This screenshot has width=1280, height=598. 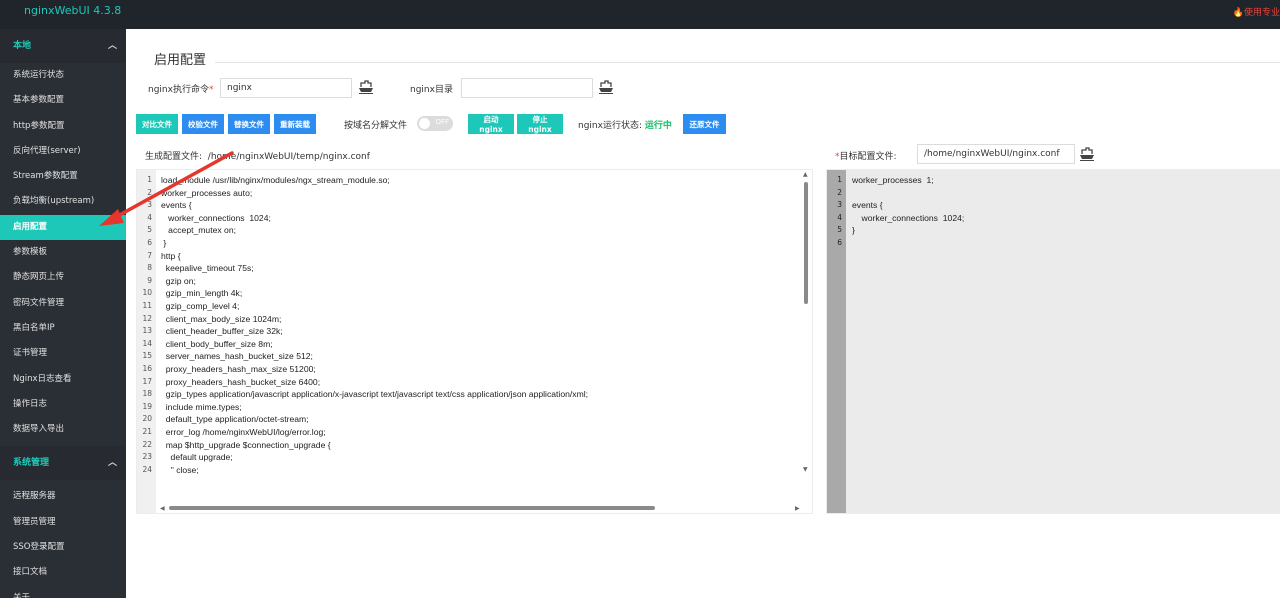 What do you see at coordinates (474, 457) in the screenshot?
I see `code-line: 23 default upgrade;` at bounding box center [474, 457].